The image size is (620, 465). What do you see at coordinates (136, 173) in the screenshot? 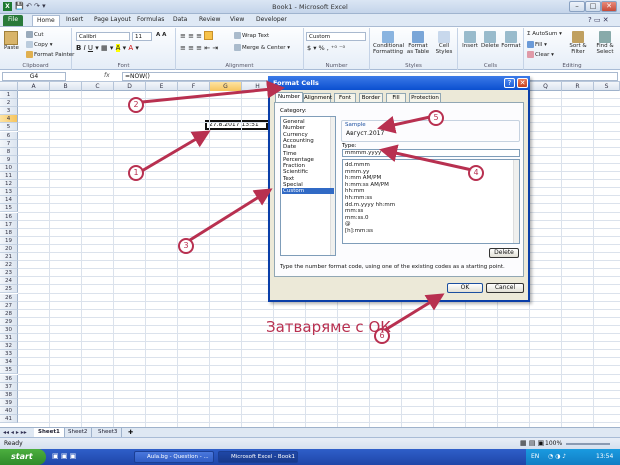
I see `callout-1: 1` at bounding box center [136, 173].